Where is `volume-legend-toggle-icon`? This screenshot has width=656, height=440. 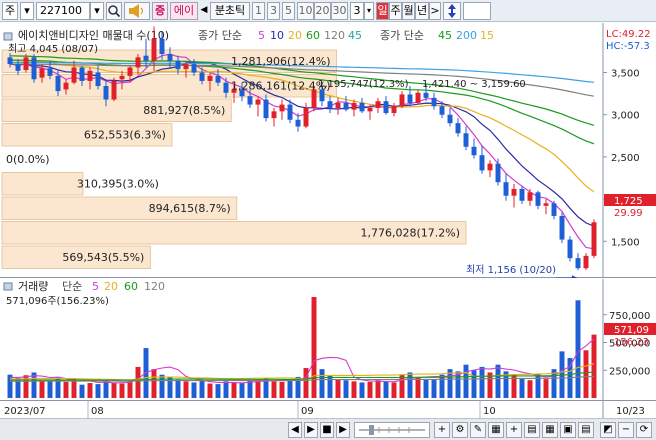 volume-legend-toggle-icon is located at coordinates (8, 286).